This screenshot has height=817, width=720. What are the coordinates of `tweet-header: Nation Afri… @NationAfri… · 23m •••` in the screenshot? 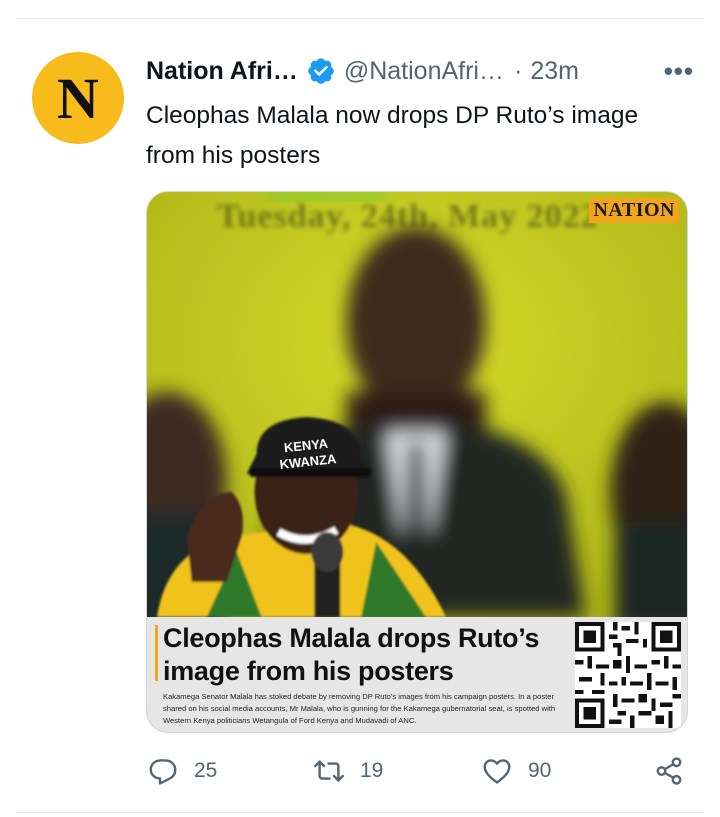 It's located at (420, 71).